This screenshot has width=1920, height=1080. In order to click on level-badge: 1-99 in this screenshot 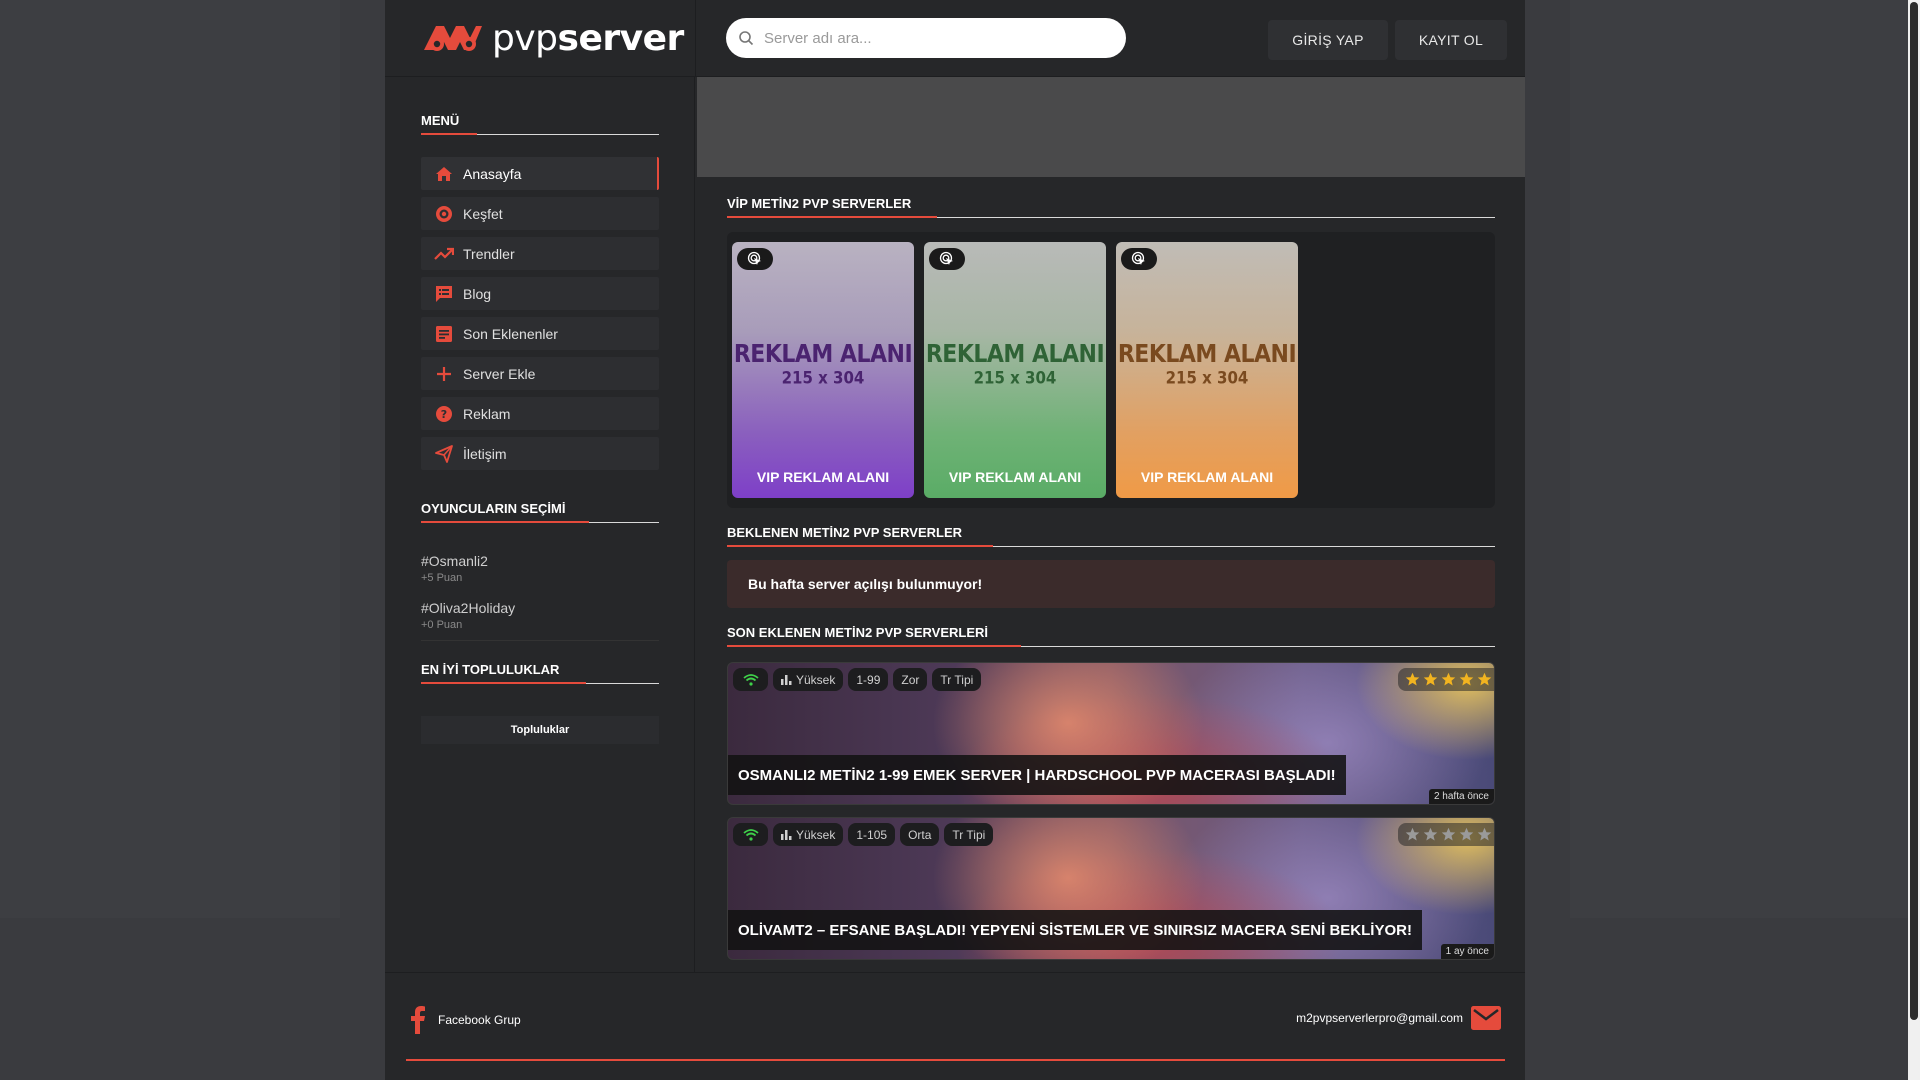, I will do `click(868, 679)`.